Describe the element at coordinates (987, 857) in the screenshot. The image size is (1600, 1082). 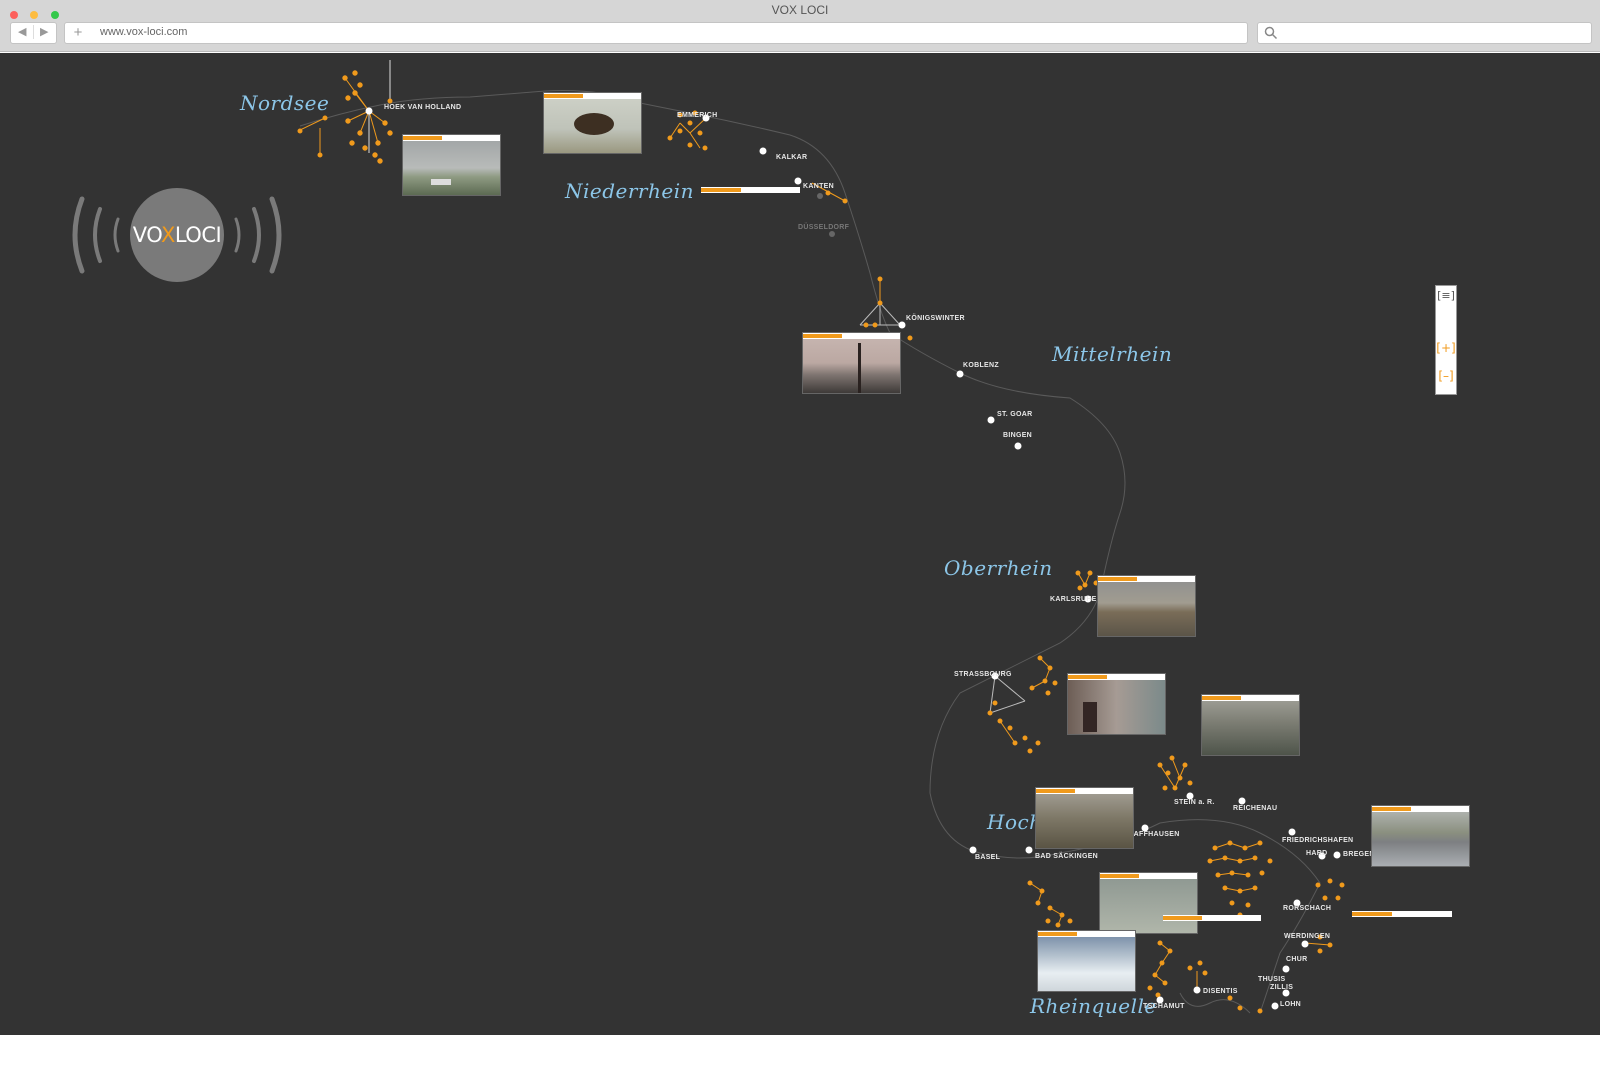
I see `city-label: BASEL` at that location.